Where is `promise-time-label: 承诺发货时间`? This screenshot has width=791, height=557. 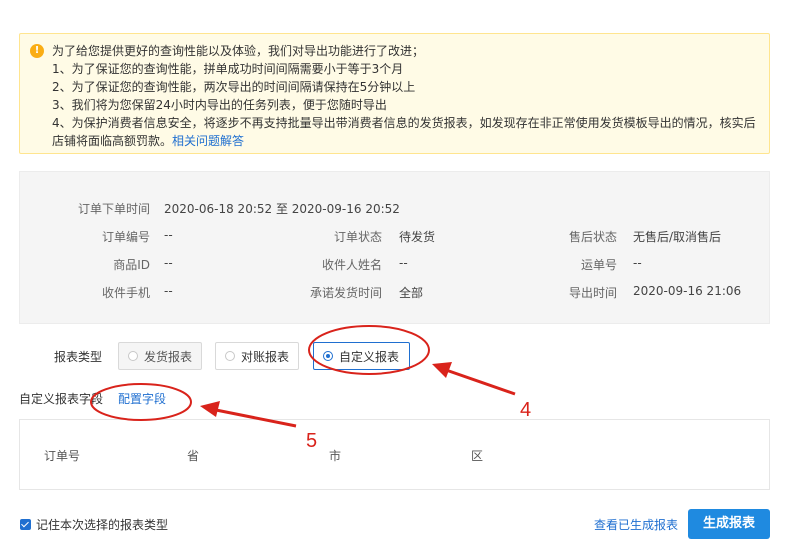
promise-time-label: 承诺发货时间 is located at coordinates (345, 293).